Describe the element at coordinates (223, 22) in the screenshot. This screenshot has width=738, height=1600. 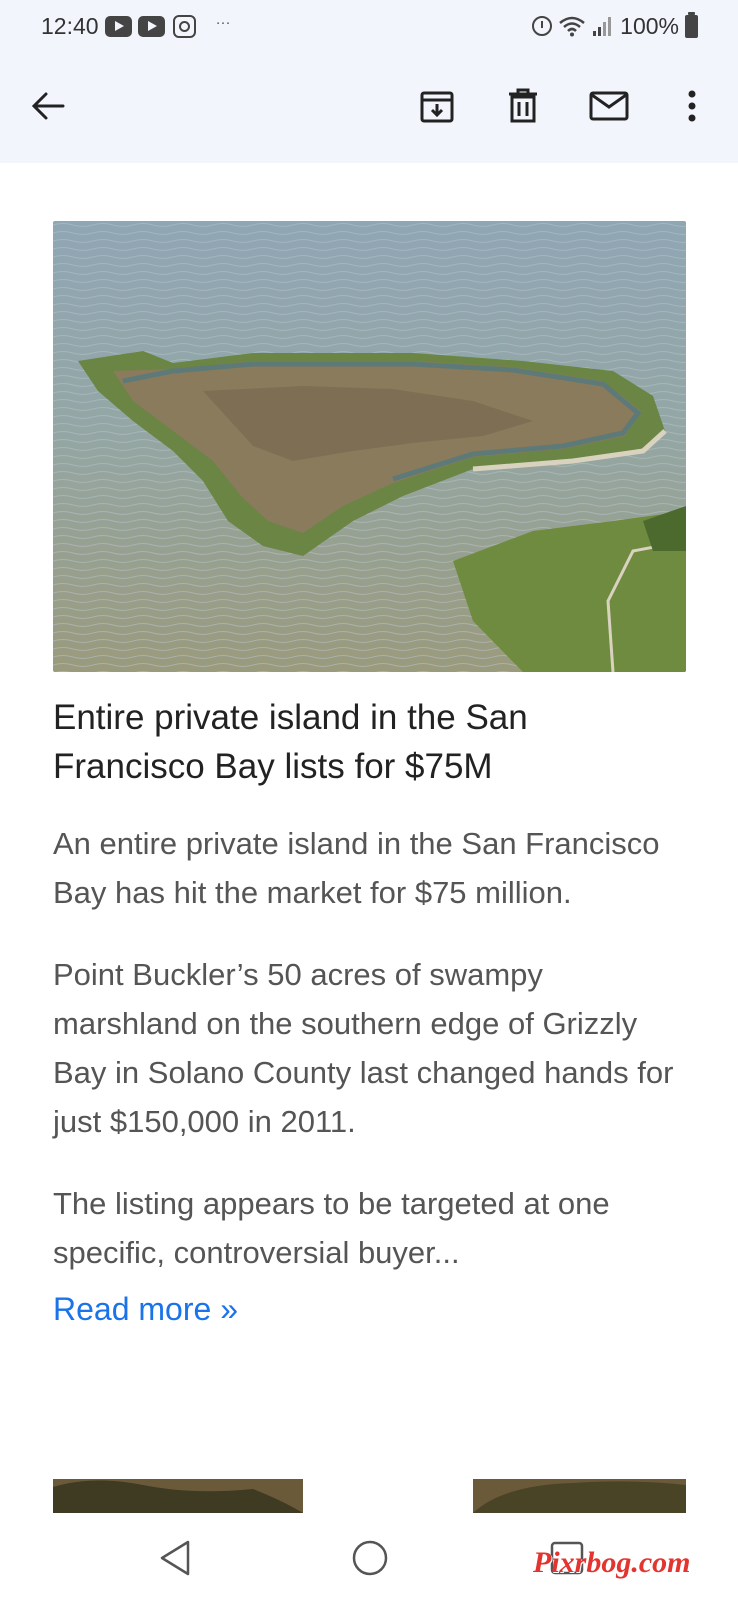
I see `more-notifications-indicator: ···` at that location.